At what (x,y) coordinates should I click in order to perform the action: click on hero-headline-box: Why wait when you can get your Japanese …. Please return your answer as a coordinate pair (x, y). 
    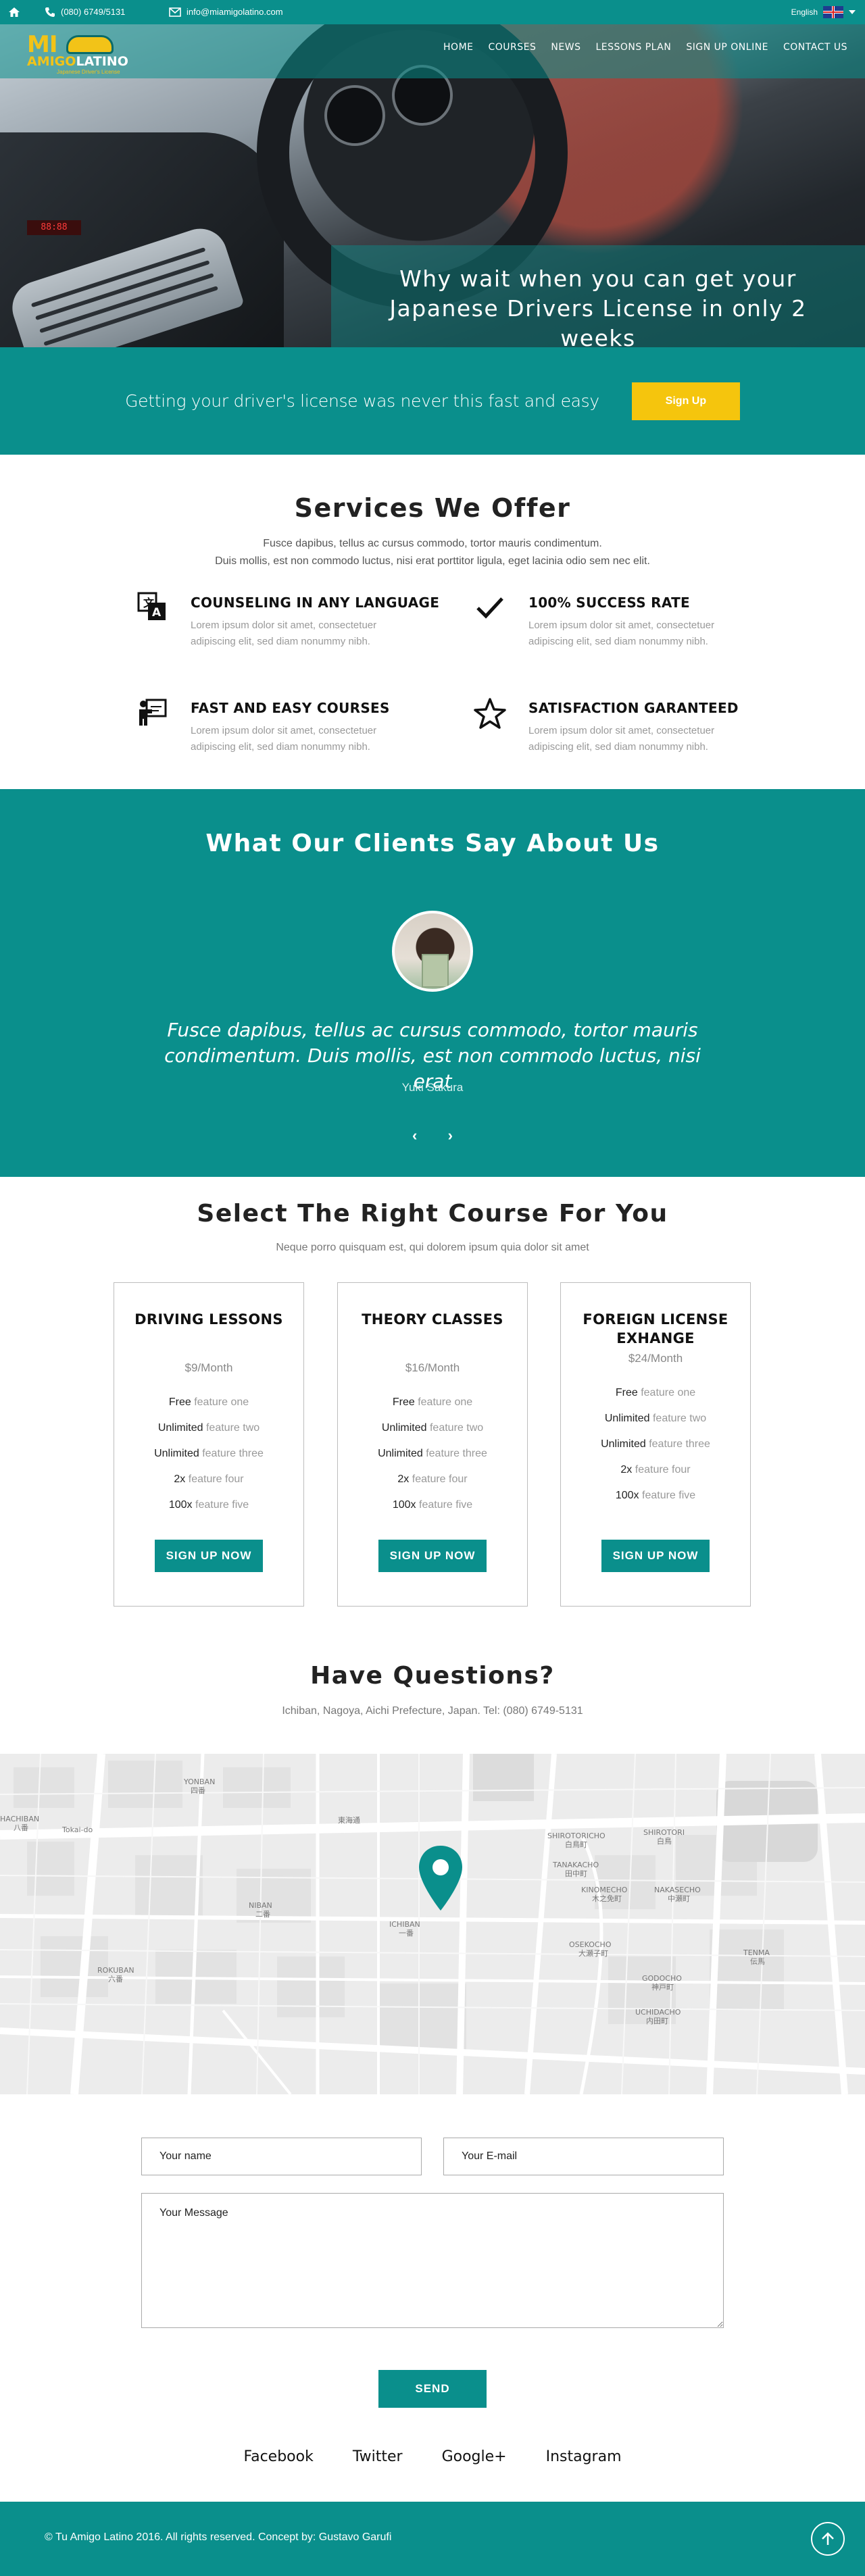
    Looking at the image, I should click on (598, 296).